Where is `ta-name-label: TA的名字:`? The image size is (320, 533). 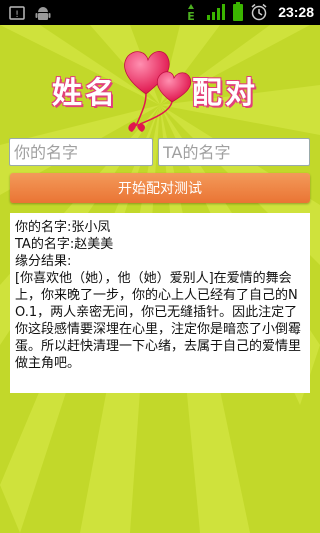
ta-name-label: TA的名字: is located at coordinates (45, 244).